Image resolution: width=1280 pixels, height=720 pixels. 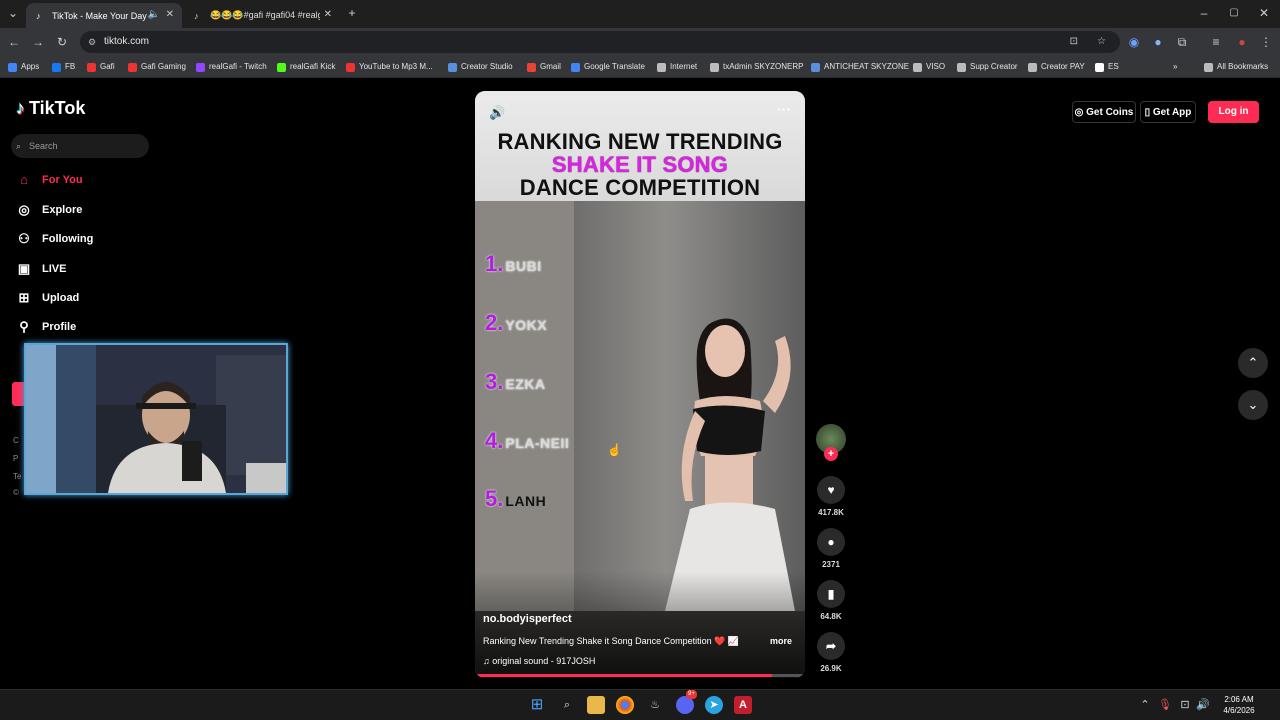 I want to click on rank-name: PLA-NEII, so click(x=537, y=443).